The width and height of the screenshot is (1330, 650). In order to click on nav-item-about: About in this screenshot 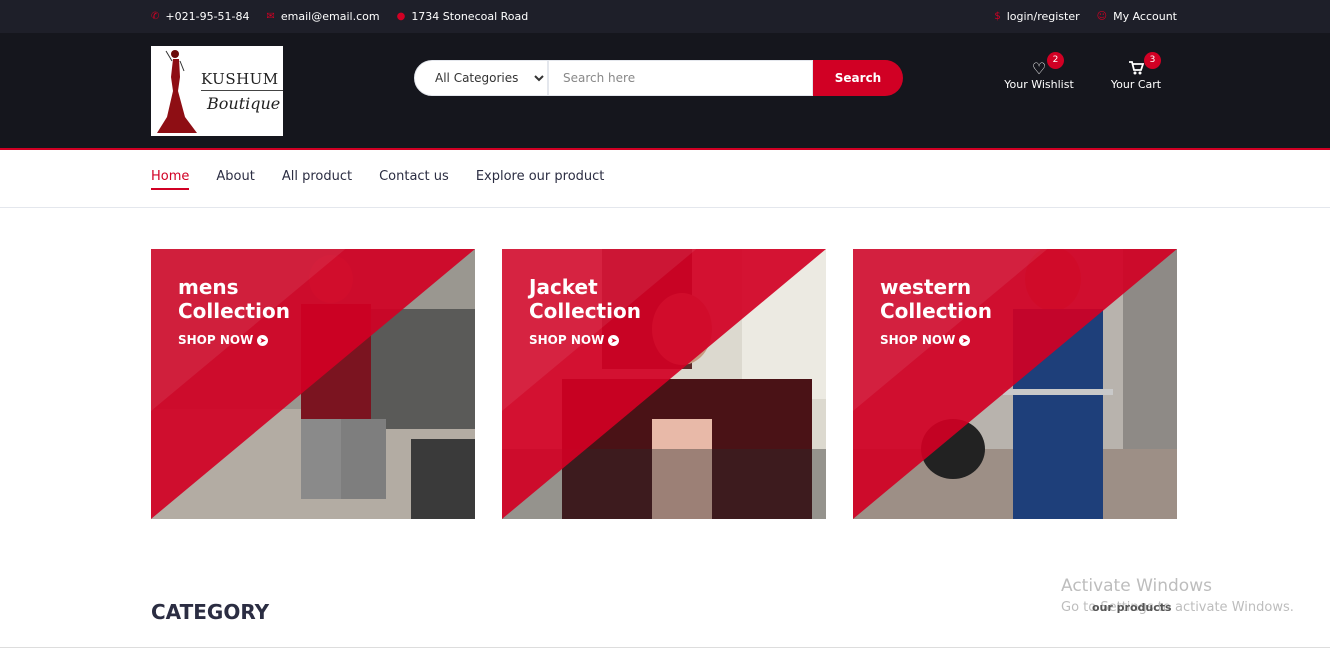, I will do `click(235, 179)`.